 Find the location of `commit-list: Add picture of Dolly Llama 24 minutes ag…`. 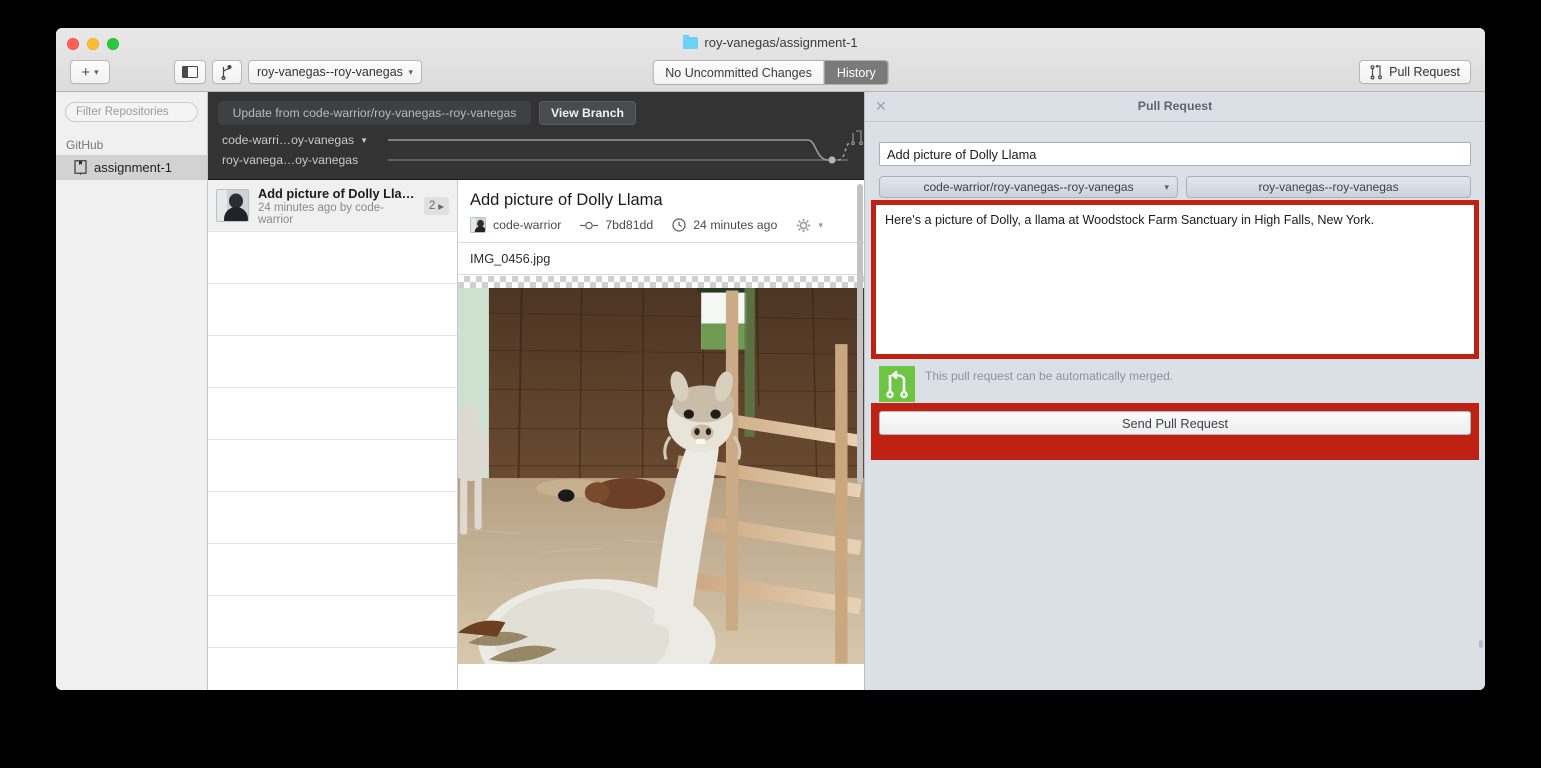

commit-list: Add picture of Dolly Llama 24 minutes ag… is located at coordinates (333, 435).